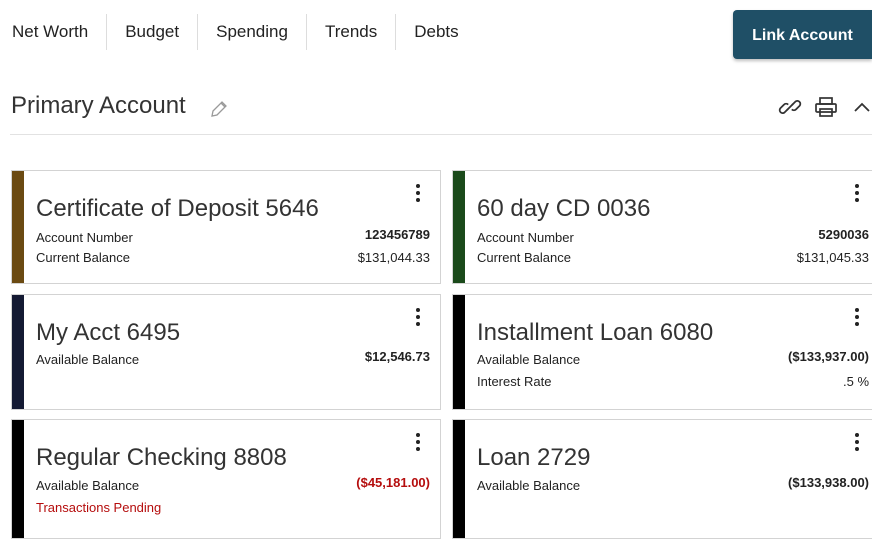  Describe the element at coordinates (534, 457) in the screenshot. I see `account-name: Loan 2729` at that location.